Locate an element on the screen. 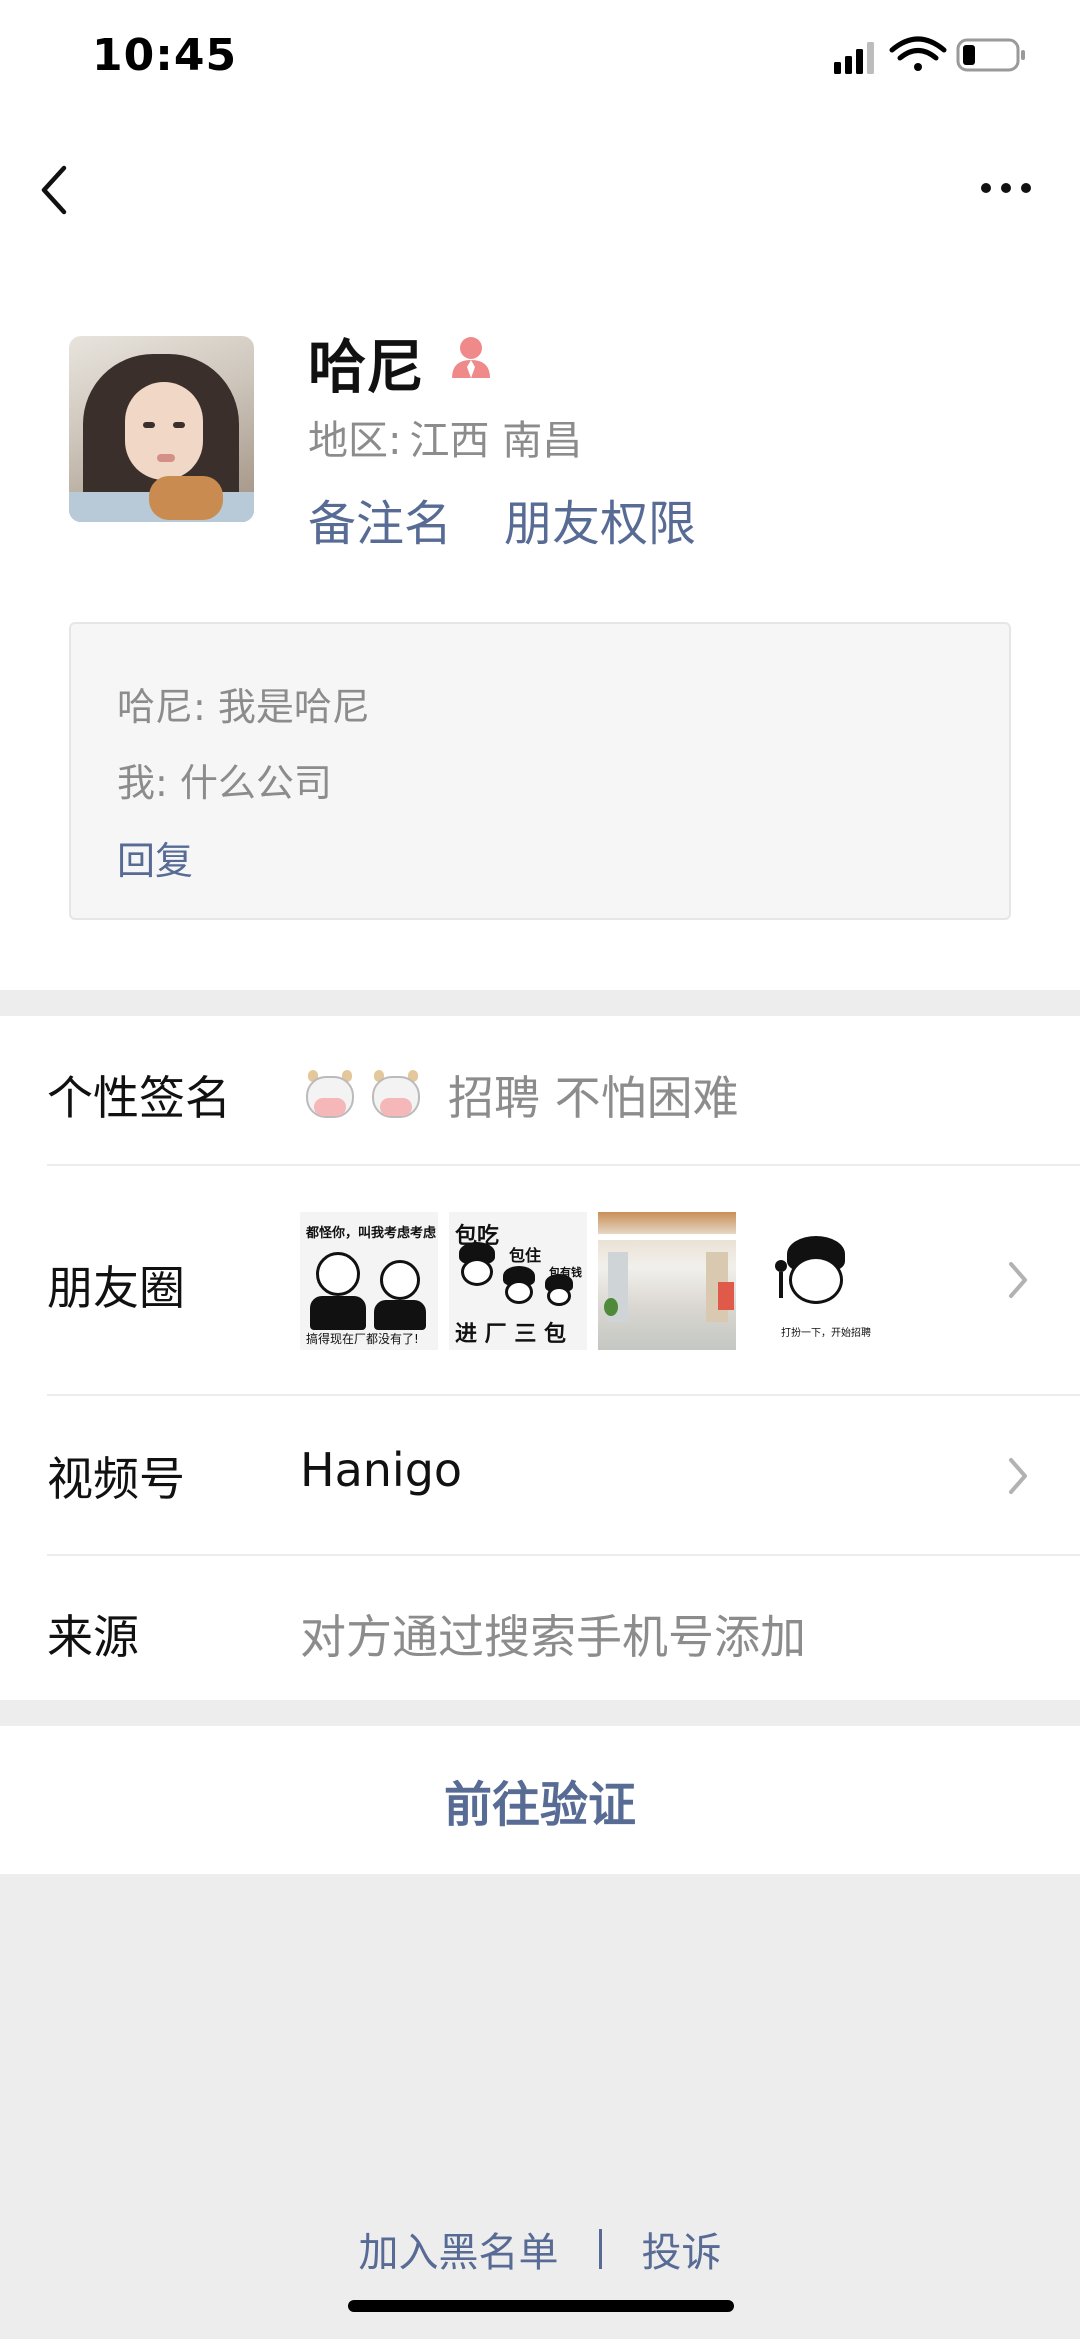 Image resolution: width=1080 pixels, height=2339 pixels. more-button is located at coordinates (1006, 188).